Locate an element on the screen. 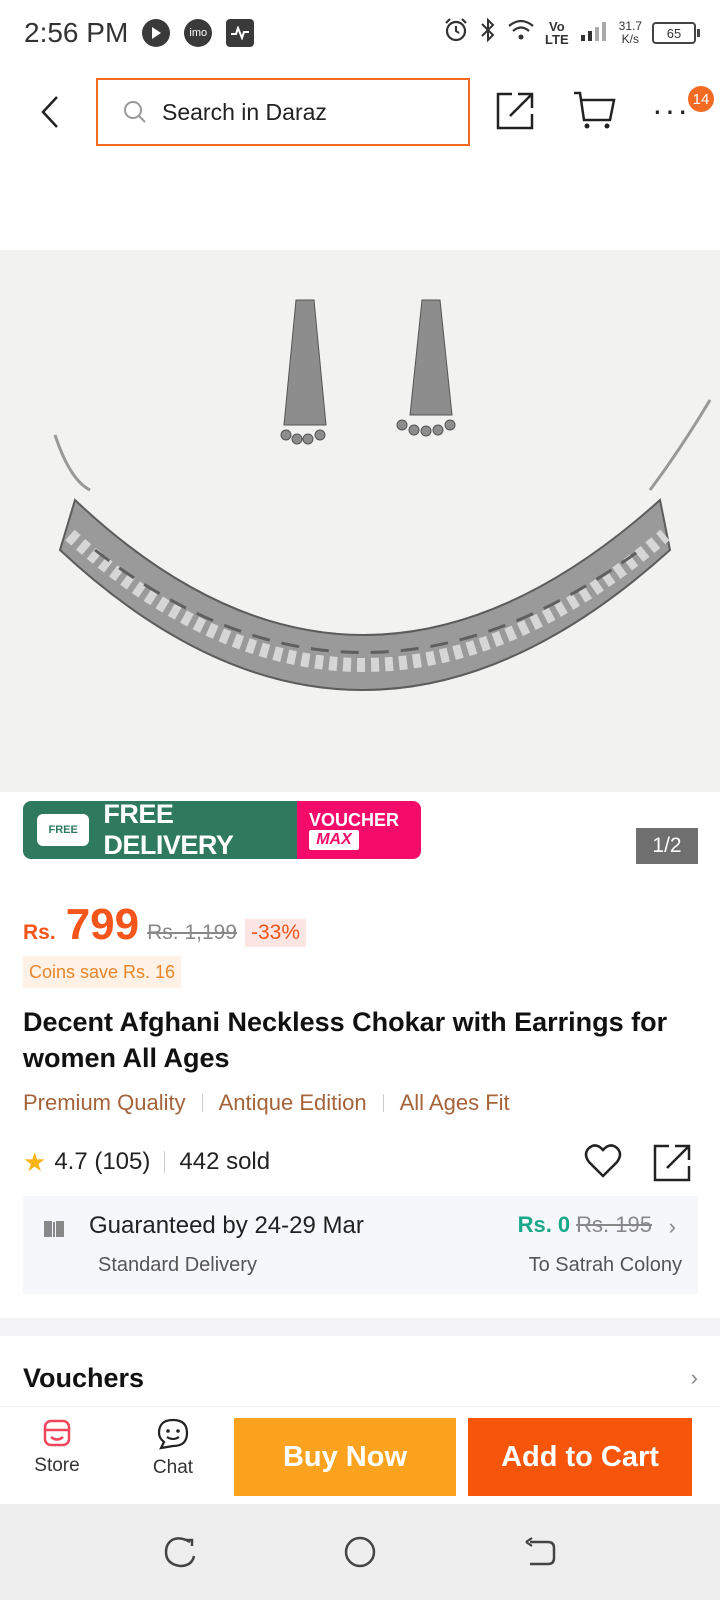 The image size is (720, 1600). recent-apps-button is located at coordinates (180, 1552).